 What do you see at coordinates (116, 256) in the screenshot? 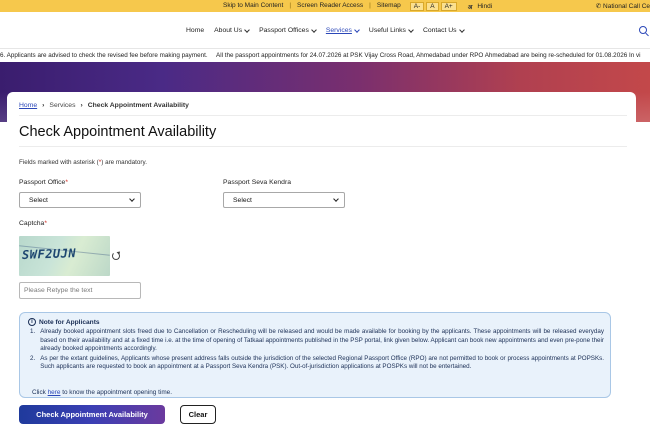
I see `refresh-icon` at bounding box center [116, 256].